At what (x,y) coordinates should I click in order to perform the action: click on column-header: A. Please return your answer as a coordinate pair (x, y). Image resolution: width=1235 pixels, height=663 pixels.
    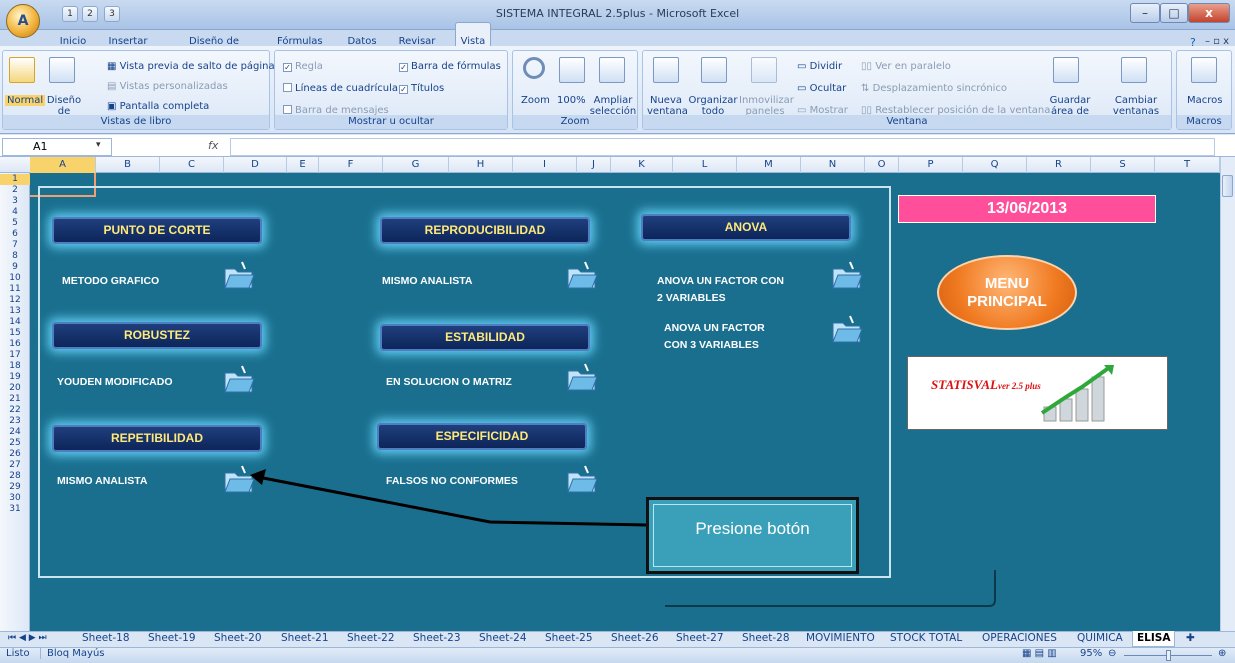
    Looking at the image, I should click on (63, 165).